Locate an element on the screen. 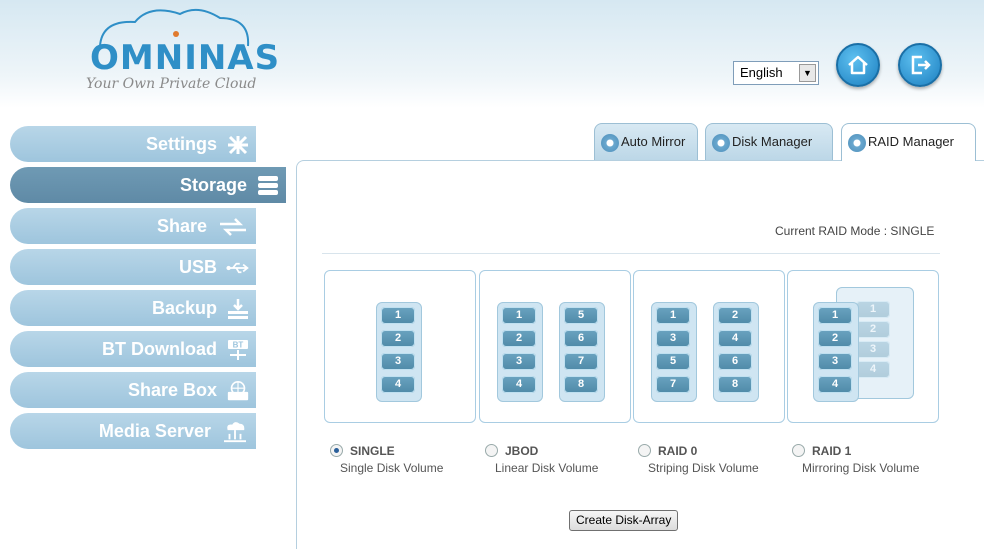  raid-0-diagram: 1 2 3 4 5 6 7 8 is located at coordinates (709, 346).